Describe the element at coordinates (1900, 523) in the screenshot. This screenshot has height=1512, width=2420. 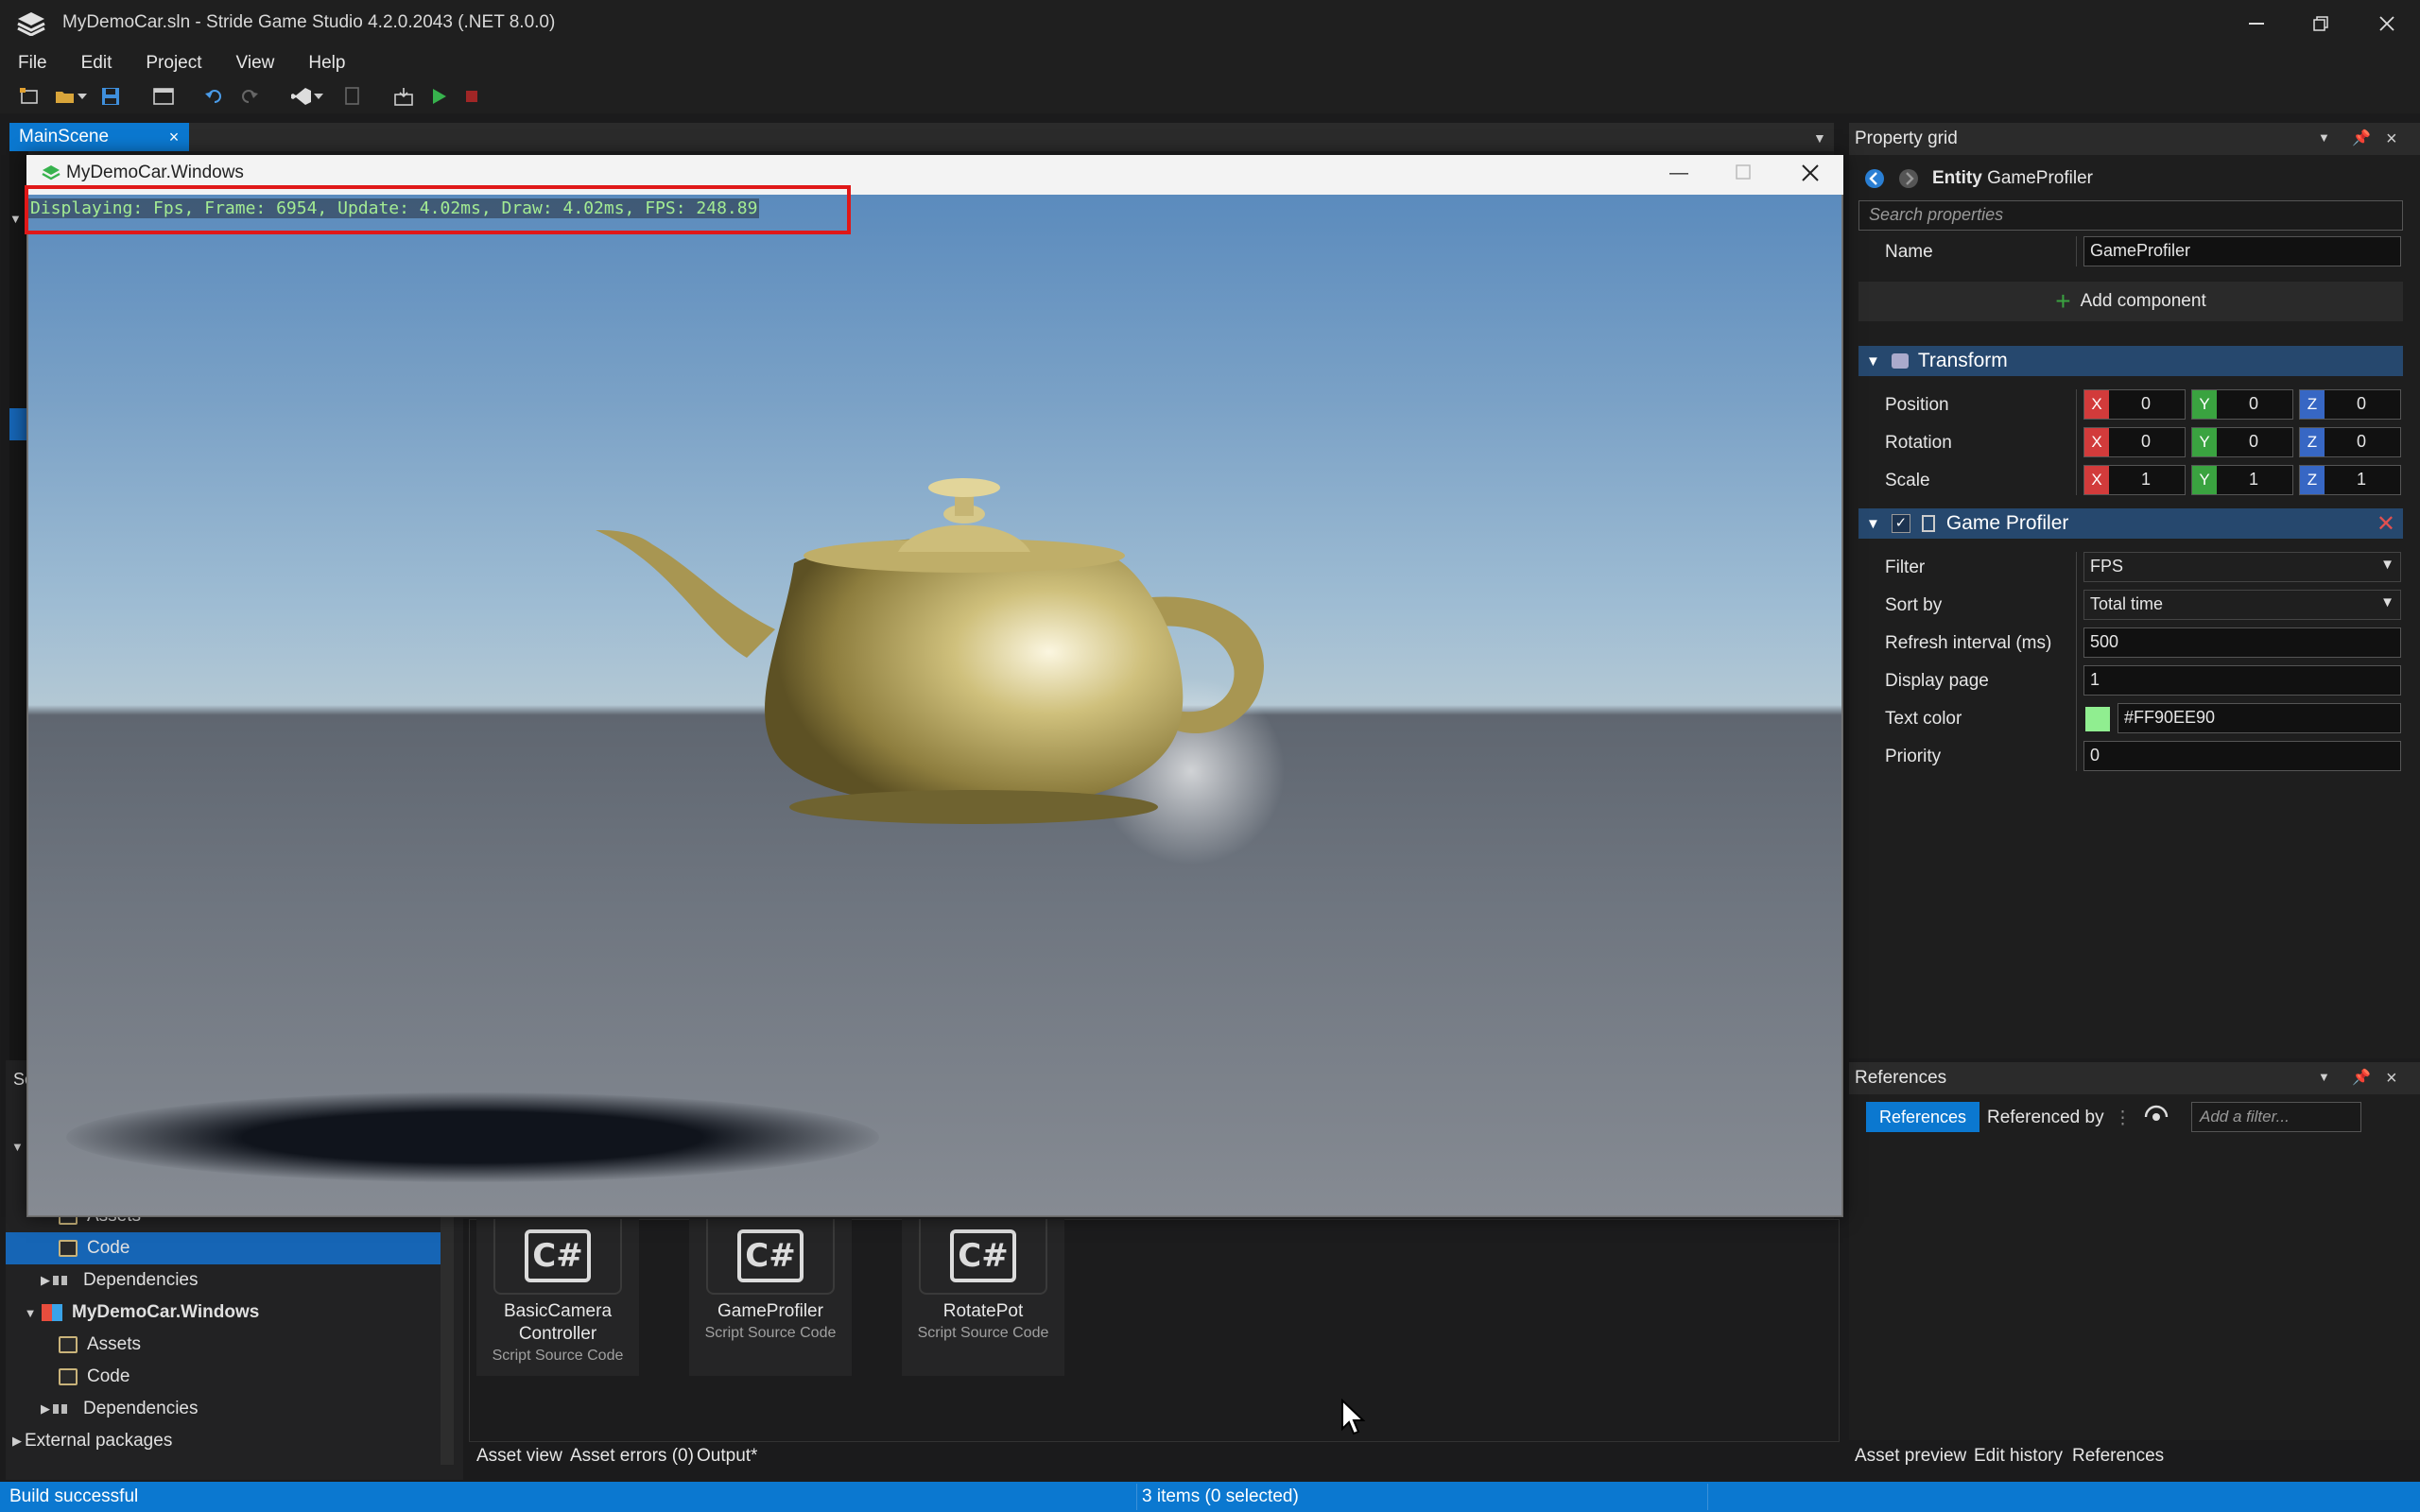
I see `enabled-checkbox: ✓` at that location.